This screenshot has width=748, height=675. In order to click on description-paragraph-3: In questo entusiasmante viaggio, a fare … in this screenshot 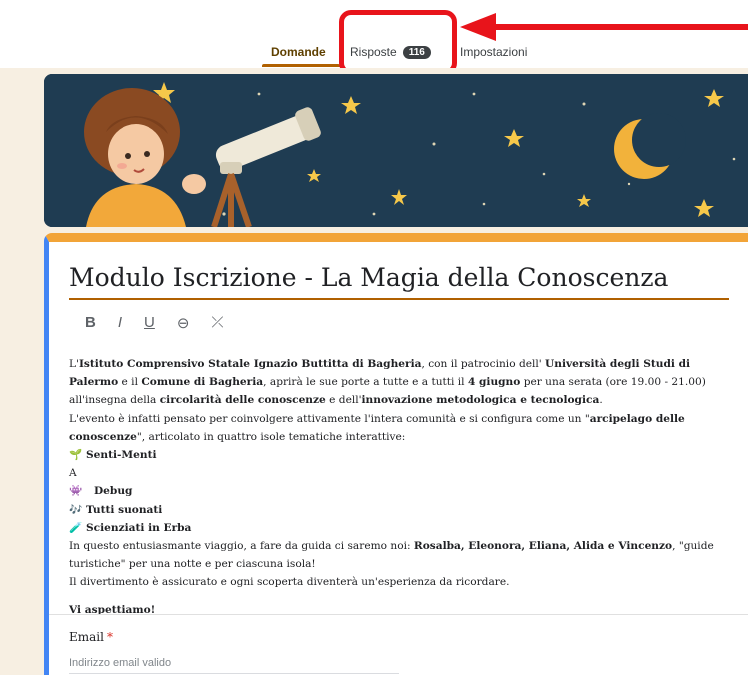, I will do `click(391, 555)`.